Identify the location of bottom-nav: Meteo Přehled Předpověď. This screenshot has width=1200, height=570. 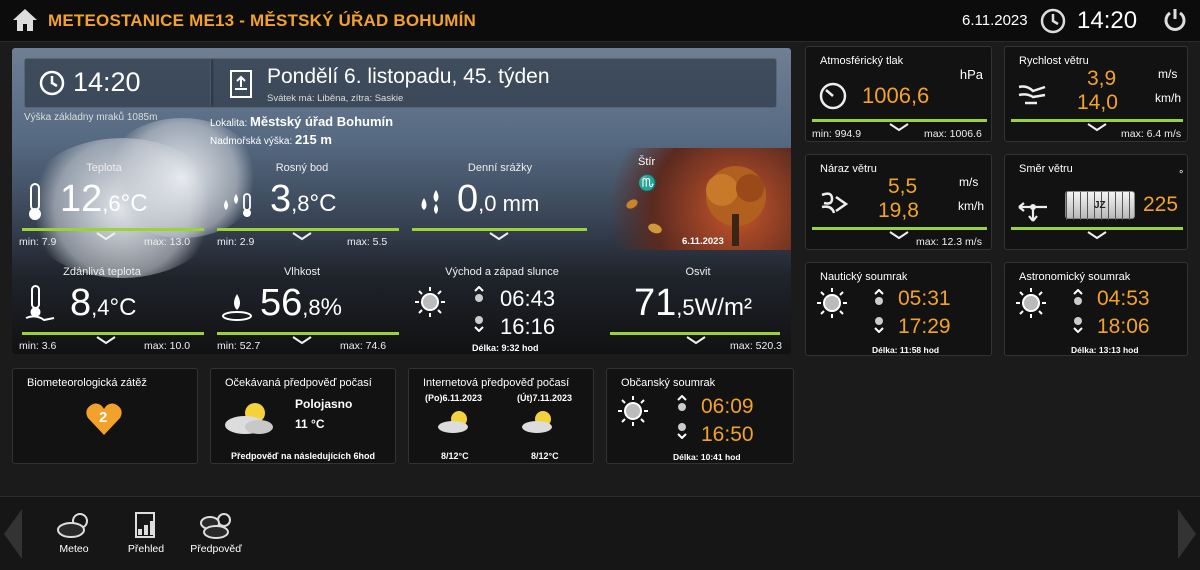
(600, 533).